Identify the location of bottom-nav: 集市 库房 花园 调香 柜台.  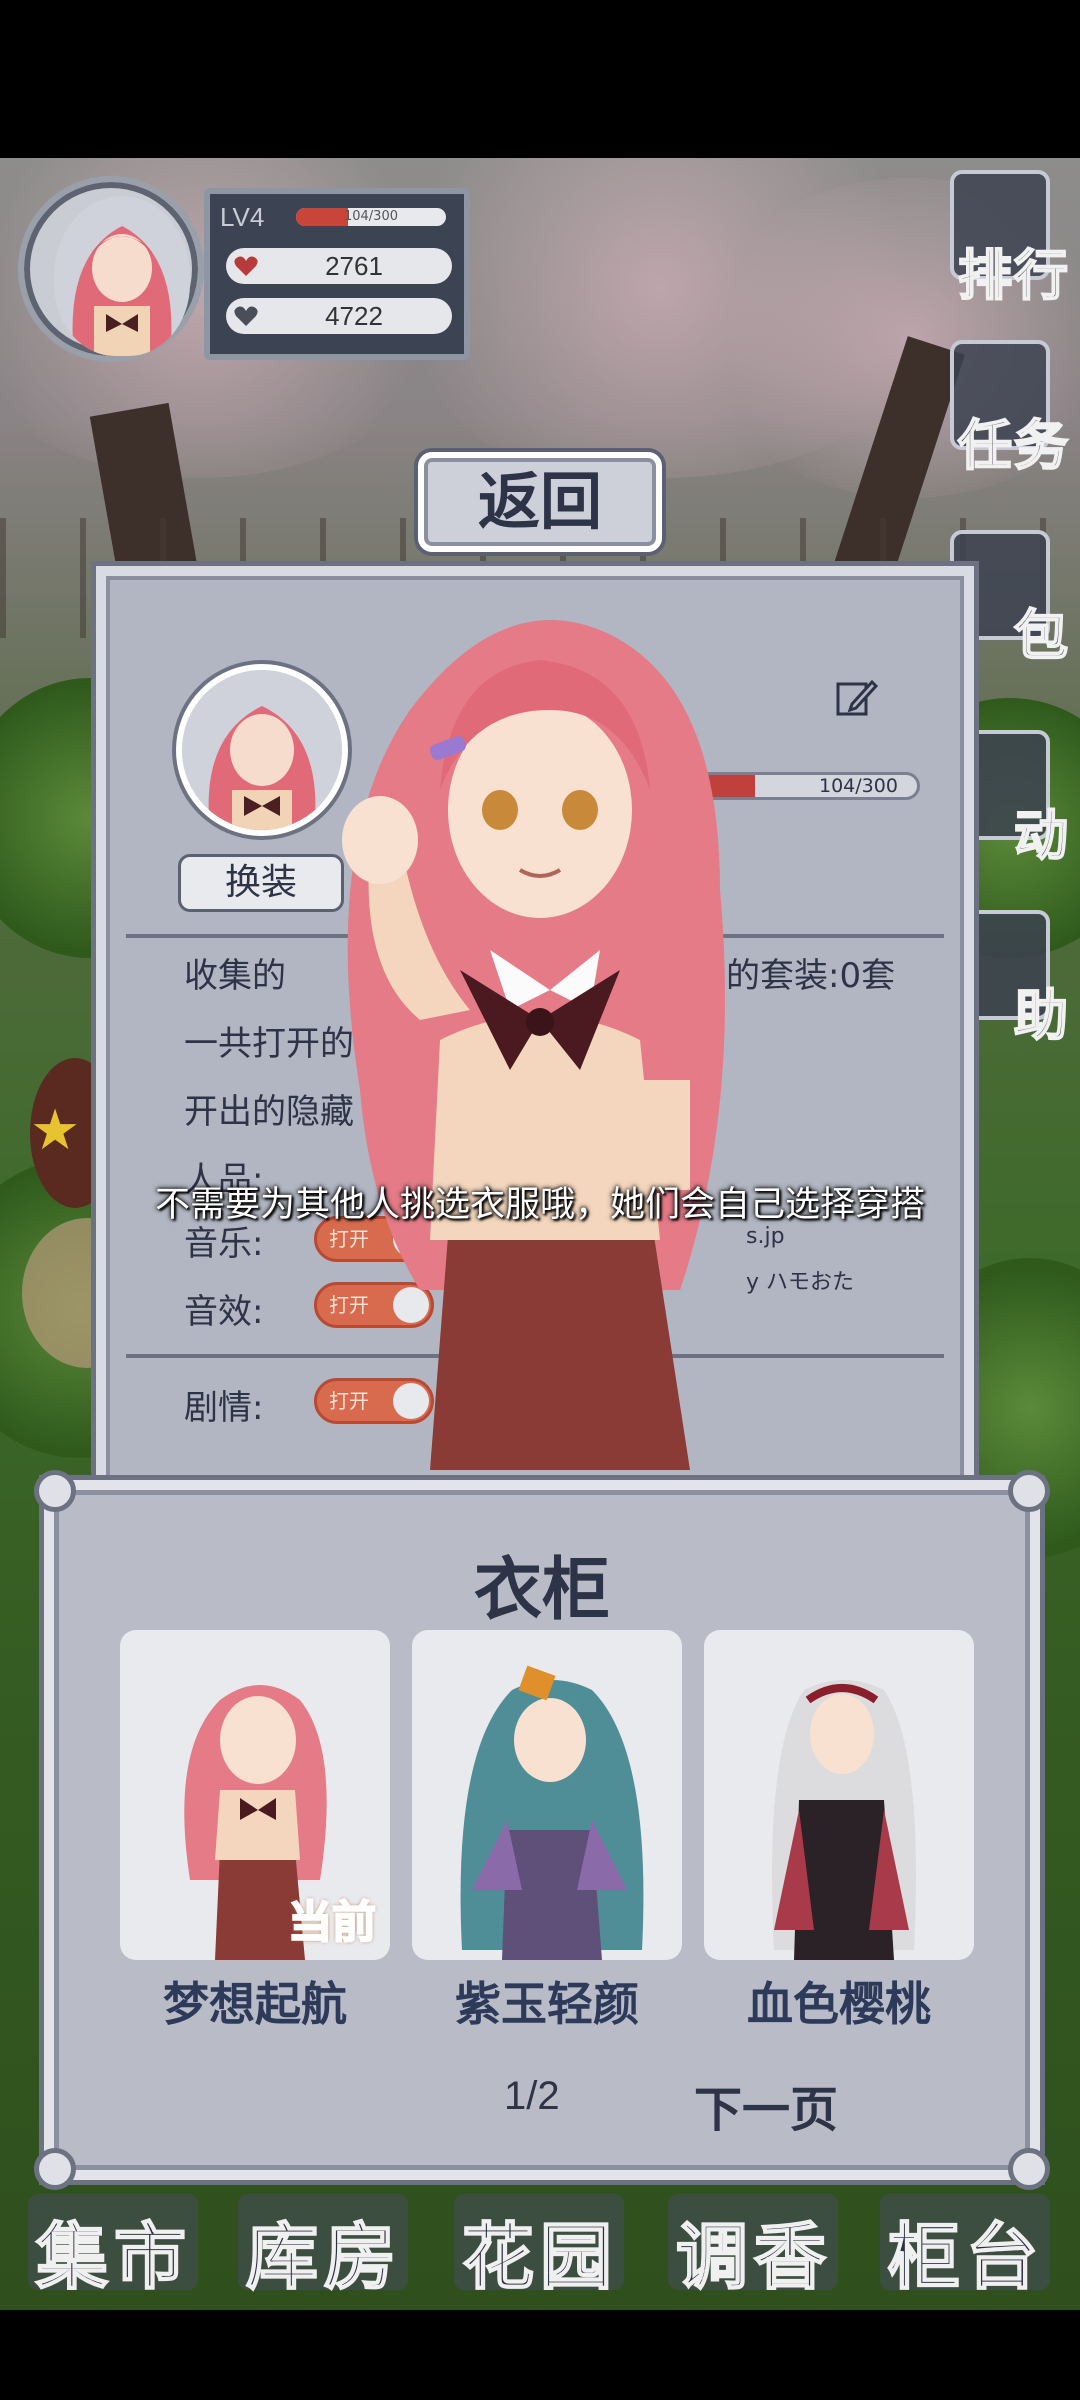
(540, 2244).